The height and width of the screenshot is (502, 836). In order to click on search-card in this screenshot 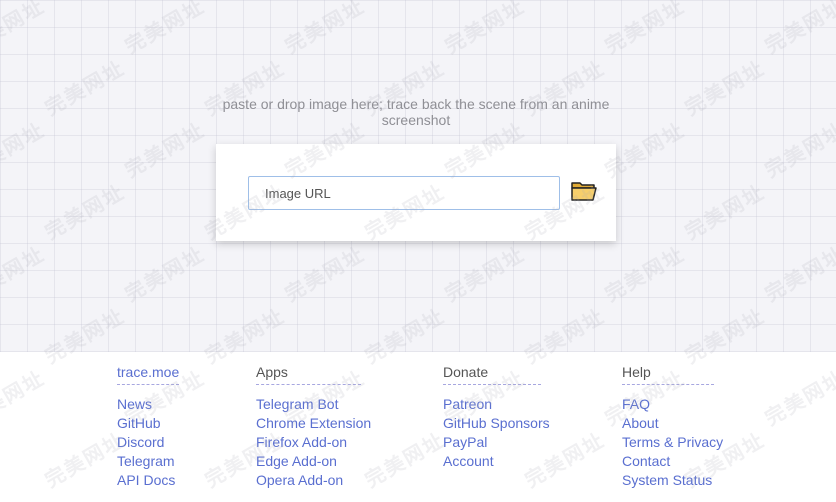, I will do `click(416, 192)`.